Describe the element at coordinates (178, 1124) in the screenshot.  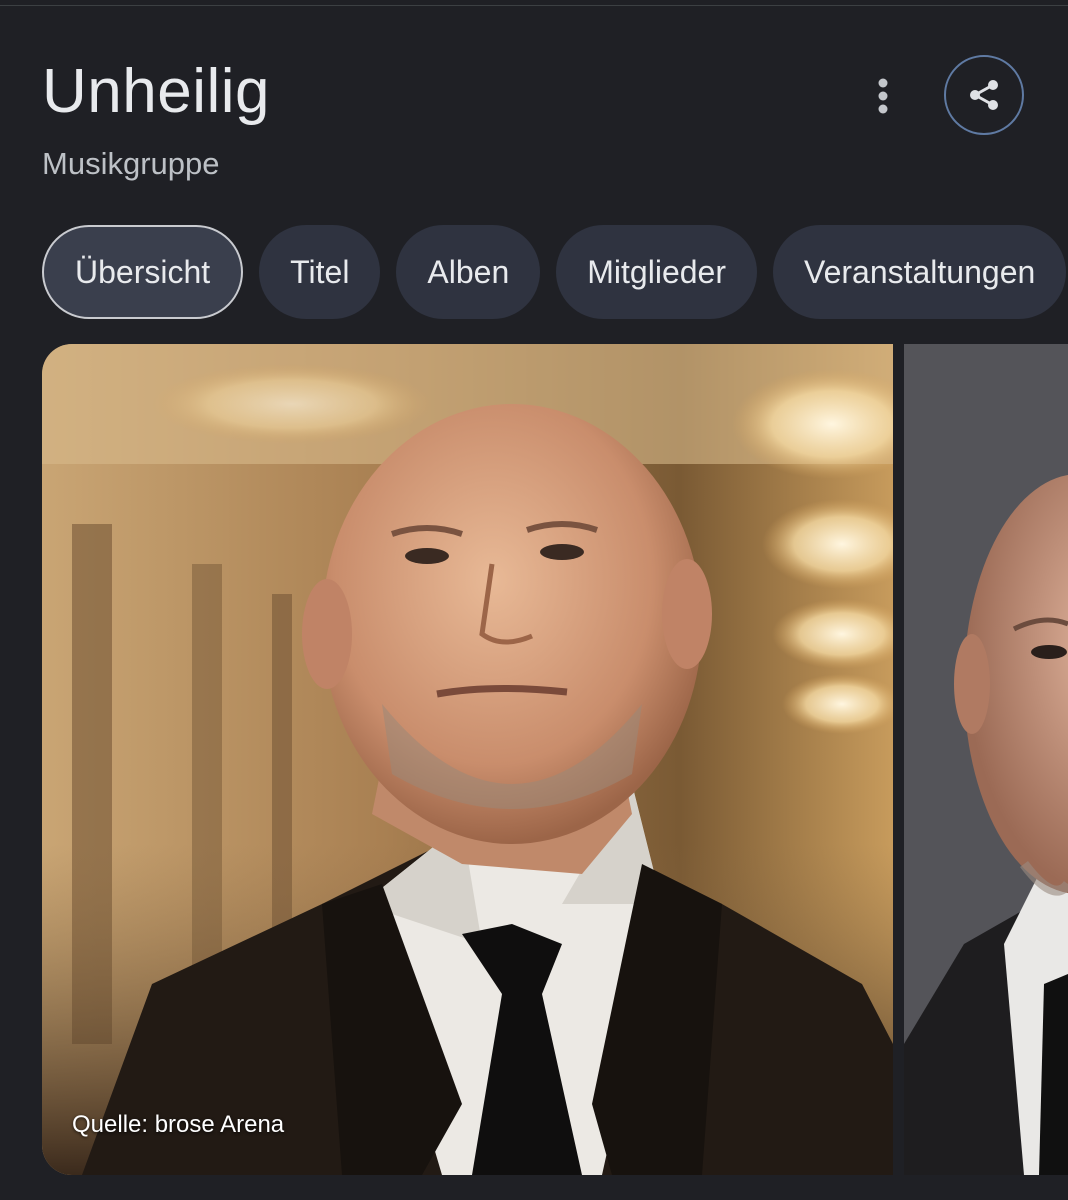
I see `image-source-caption: Quelle: brose Arena` at that location.